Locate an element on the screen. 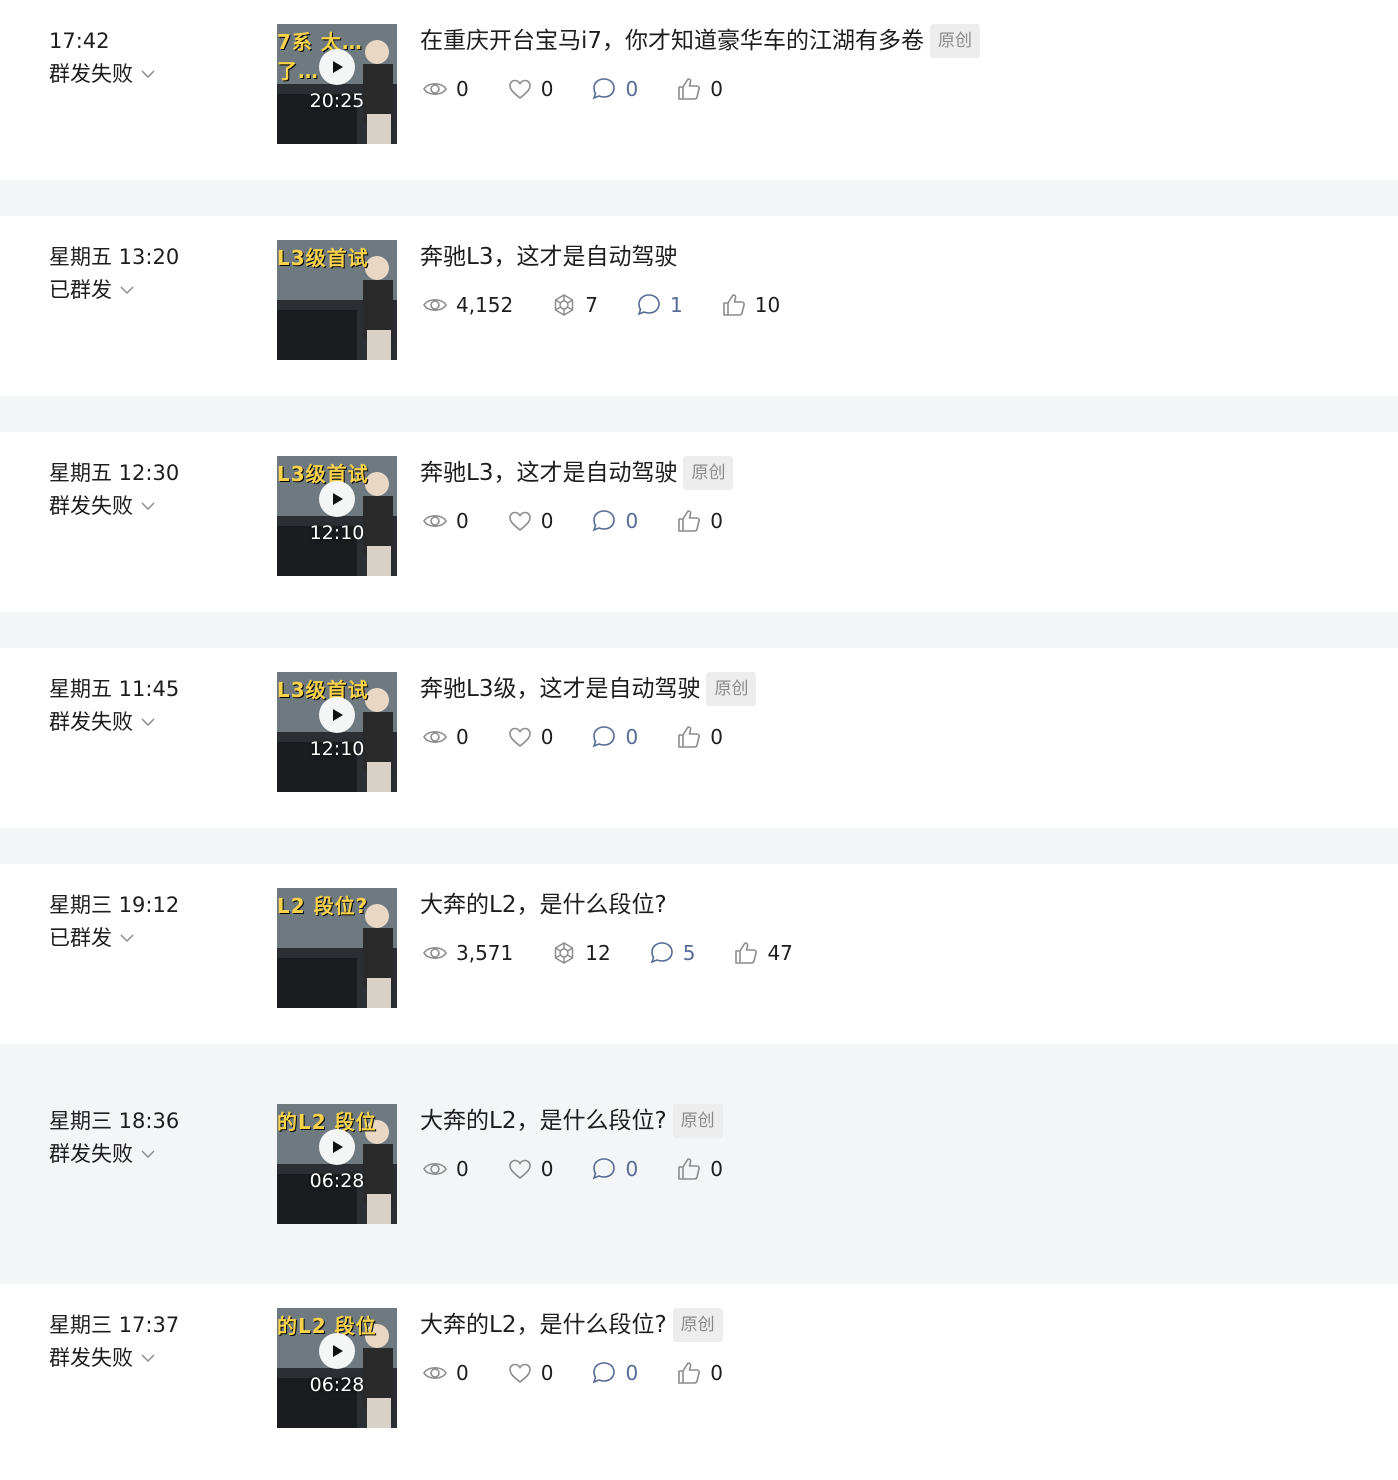 The image size is (1398, 1480). thumbnail: L2 段位? is located at coordinates (337, 948).